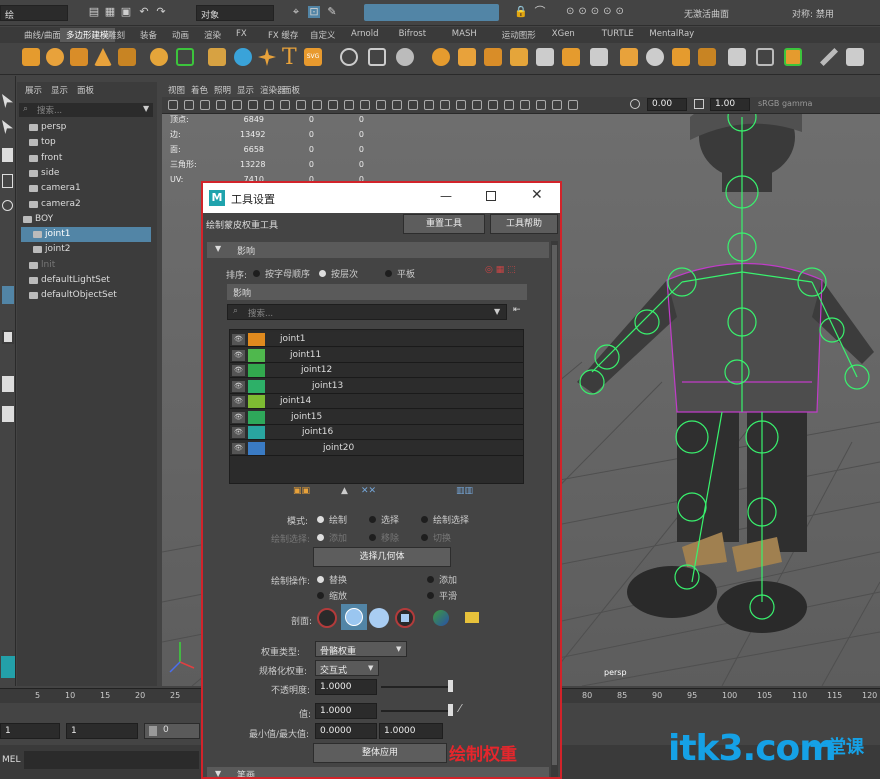 This screenshot has width=880, height=779. Describe the element at coordinates (346, 687) in the screenshot. I see `opacity-field: 1.0000` at that location.